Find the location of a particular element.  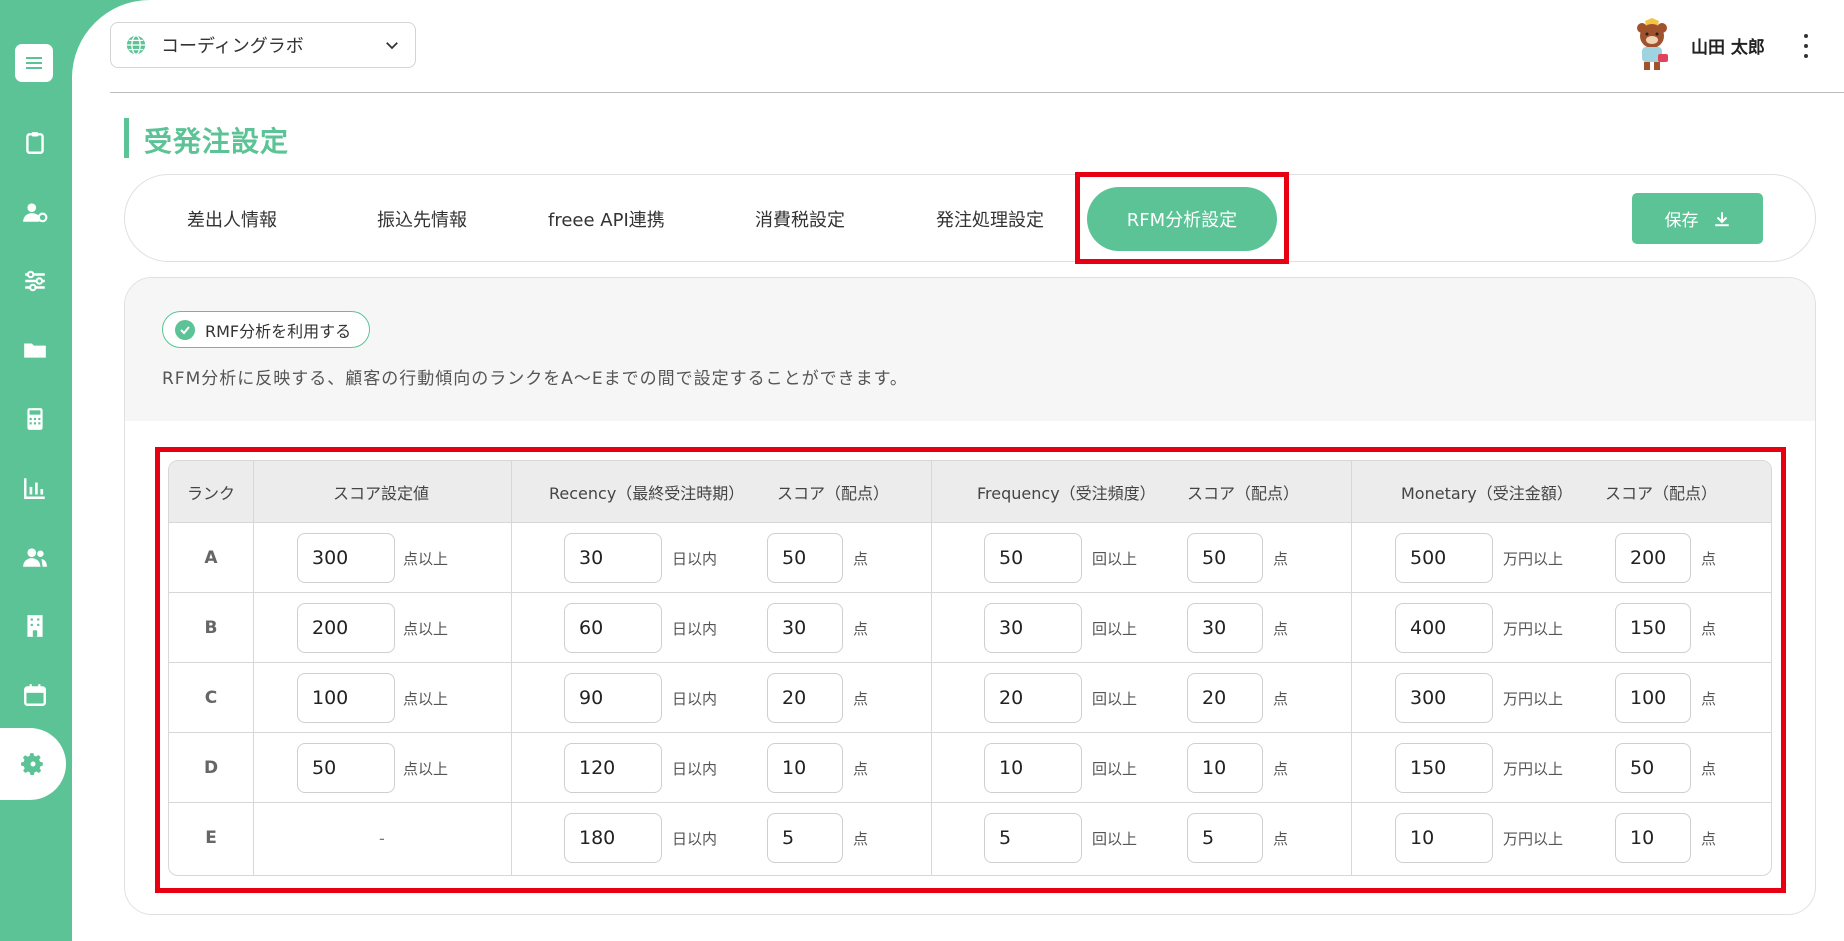

globe-icon is located at coordinates (136, 45).